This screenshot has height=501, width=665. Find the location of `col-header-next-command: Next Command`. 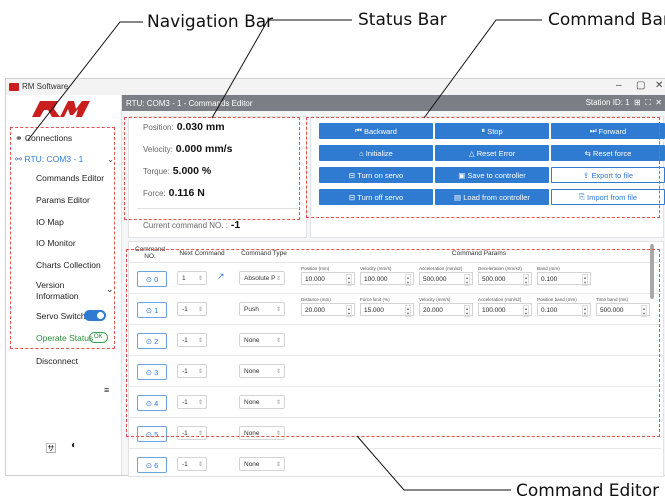

col-header-next-command: Next Command is located at coordinates (202, 253).